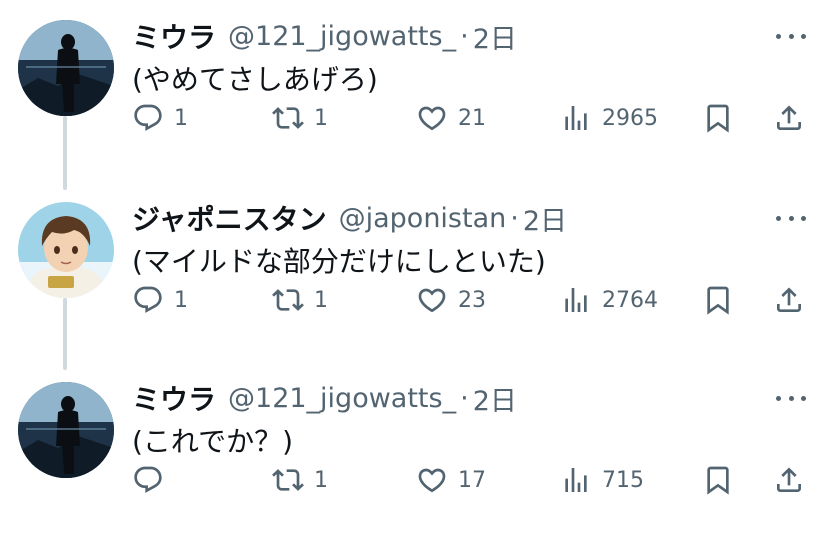 This screenshot has height=544, width=828. What do you see at coordinates (229, 218) in the screenshot?
I see `display-name: ジャポニスタン` at bounding box center [229, 218].